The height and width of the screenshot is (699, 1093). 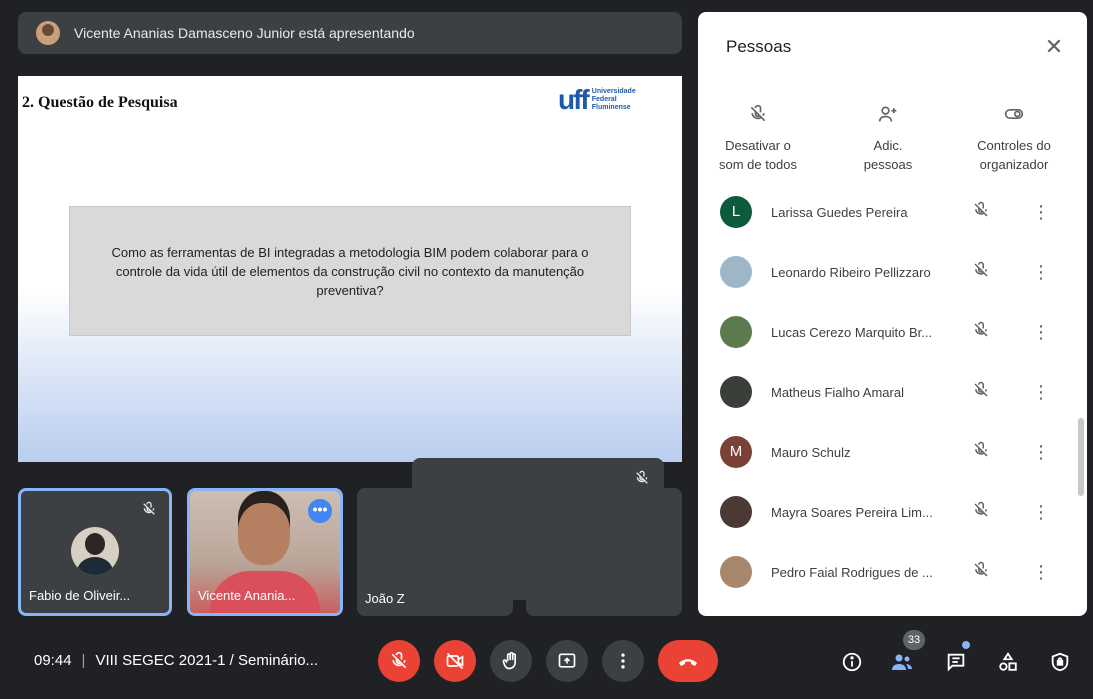 I want to click on add-people-button: Adic. pessoas, so click(x=888, y=139).